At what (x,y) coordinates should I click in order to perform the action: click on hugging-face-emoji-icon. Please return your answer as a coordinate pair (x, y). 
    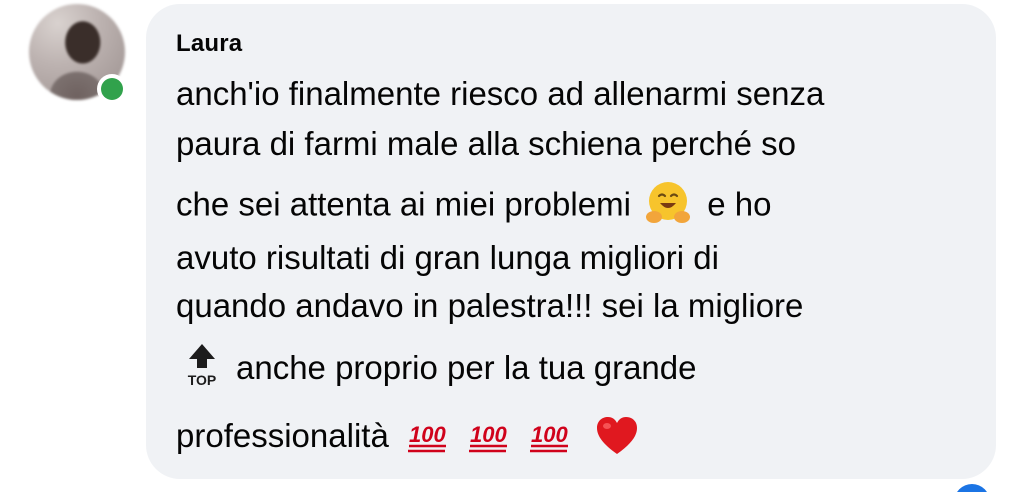
    Looking at the image, I should click on (668, 202).